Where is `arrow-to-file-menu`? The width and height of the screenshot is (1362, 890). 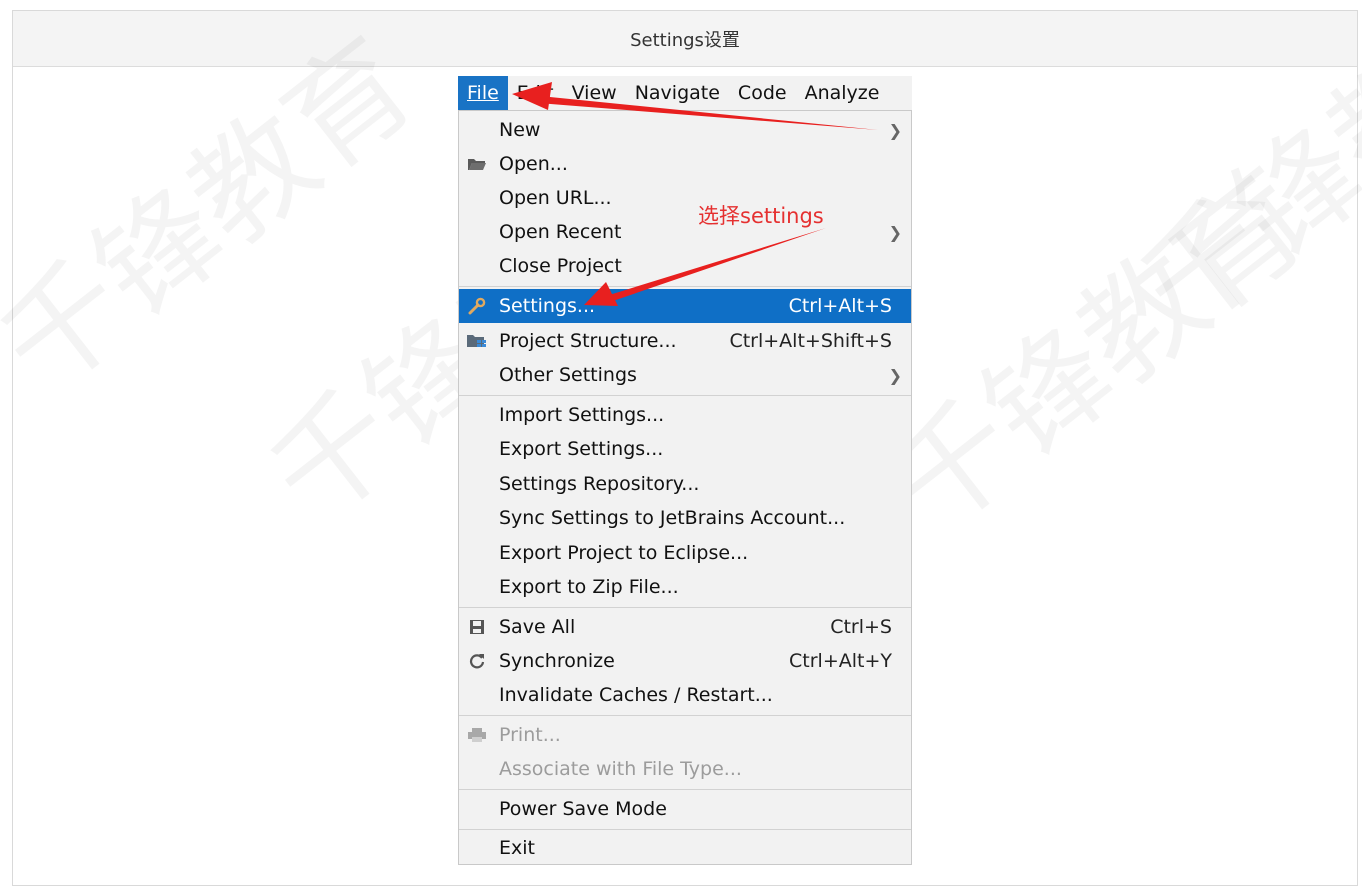
arrow-to-file-menu is located at coordinates (695, 106).